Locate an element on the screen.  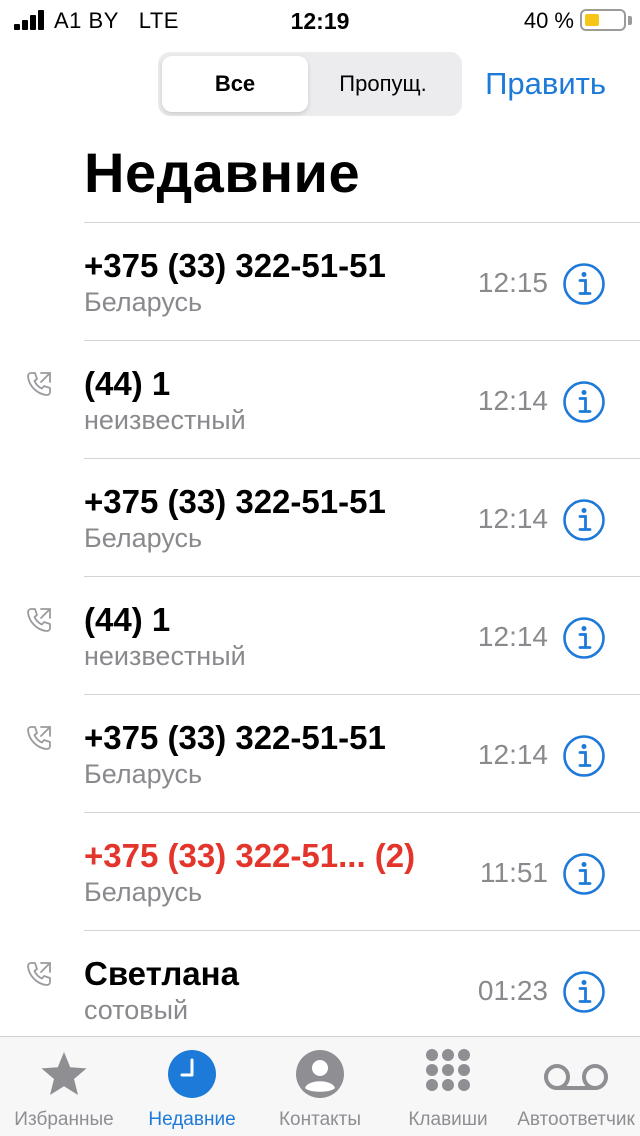
call-row: +375 (33) 322-51... (2) Беларусь 11:51 is located at coordinates (362, 871).